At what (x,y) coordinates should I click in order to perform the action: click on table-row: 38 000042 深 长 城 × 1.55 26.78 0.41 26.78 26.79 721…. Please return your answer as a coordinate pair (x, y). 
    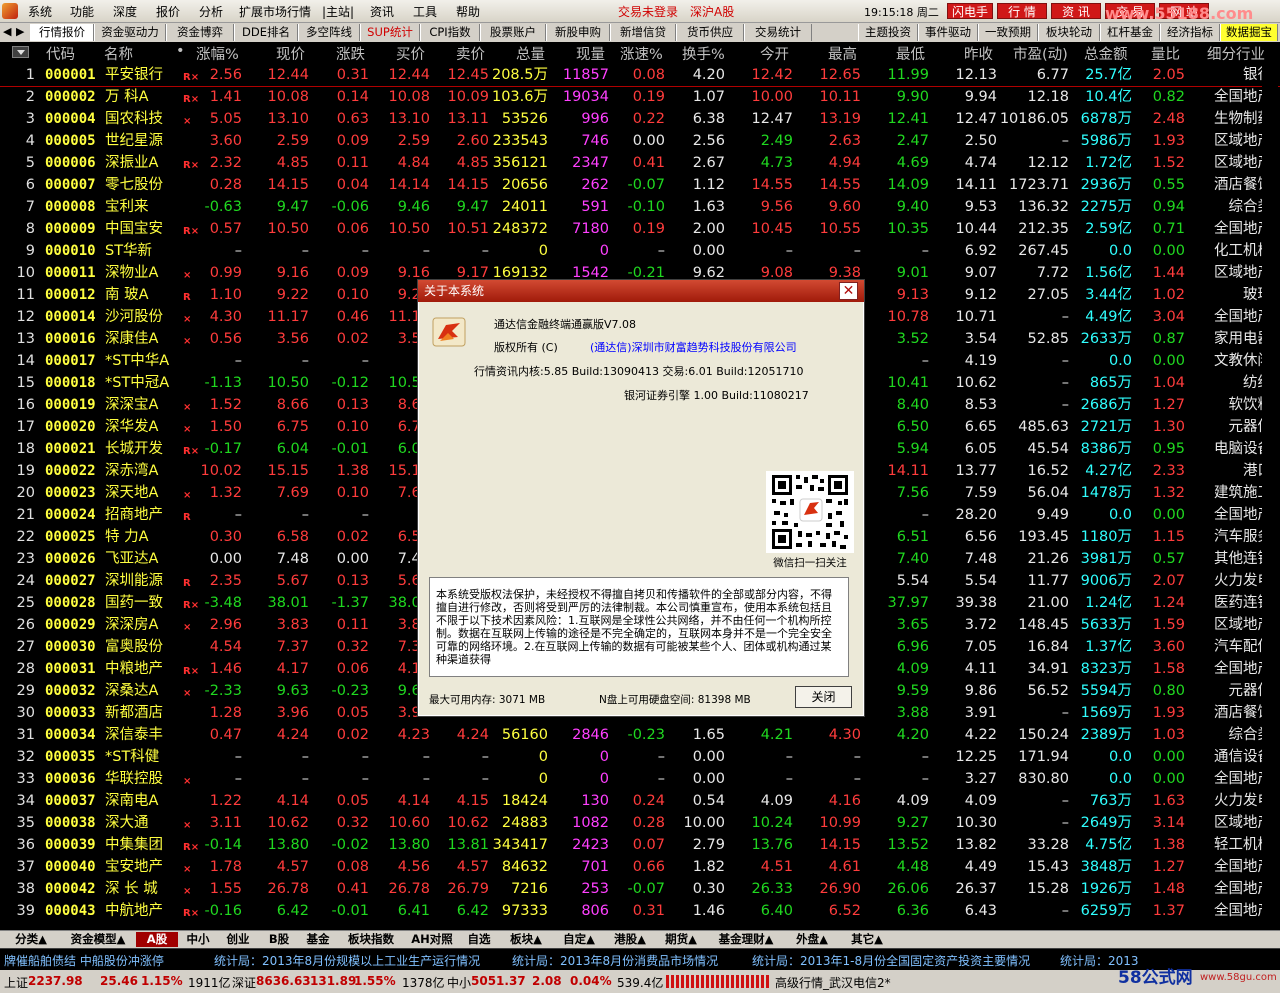
    Looking at the image, I should click on (640, 889).